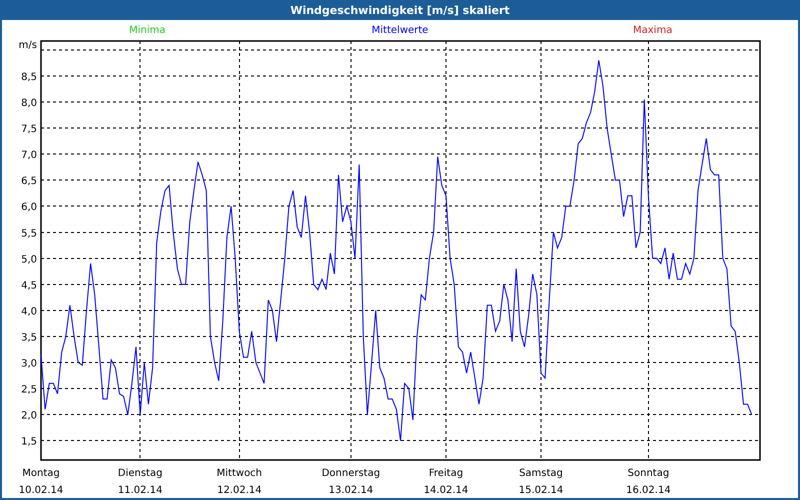  Describe the element at coordinates (29, 312) in the screenshot. I see `y-tick-label: 4,0` at that location.